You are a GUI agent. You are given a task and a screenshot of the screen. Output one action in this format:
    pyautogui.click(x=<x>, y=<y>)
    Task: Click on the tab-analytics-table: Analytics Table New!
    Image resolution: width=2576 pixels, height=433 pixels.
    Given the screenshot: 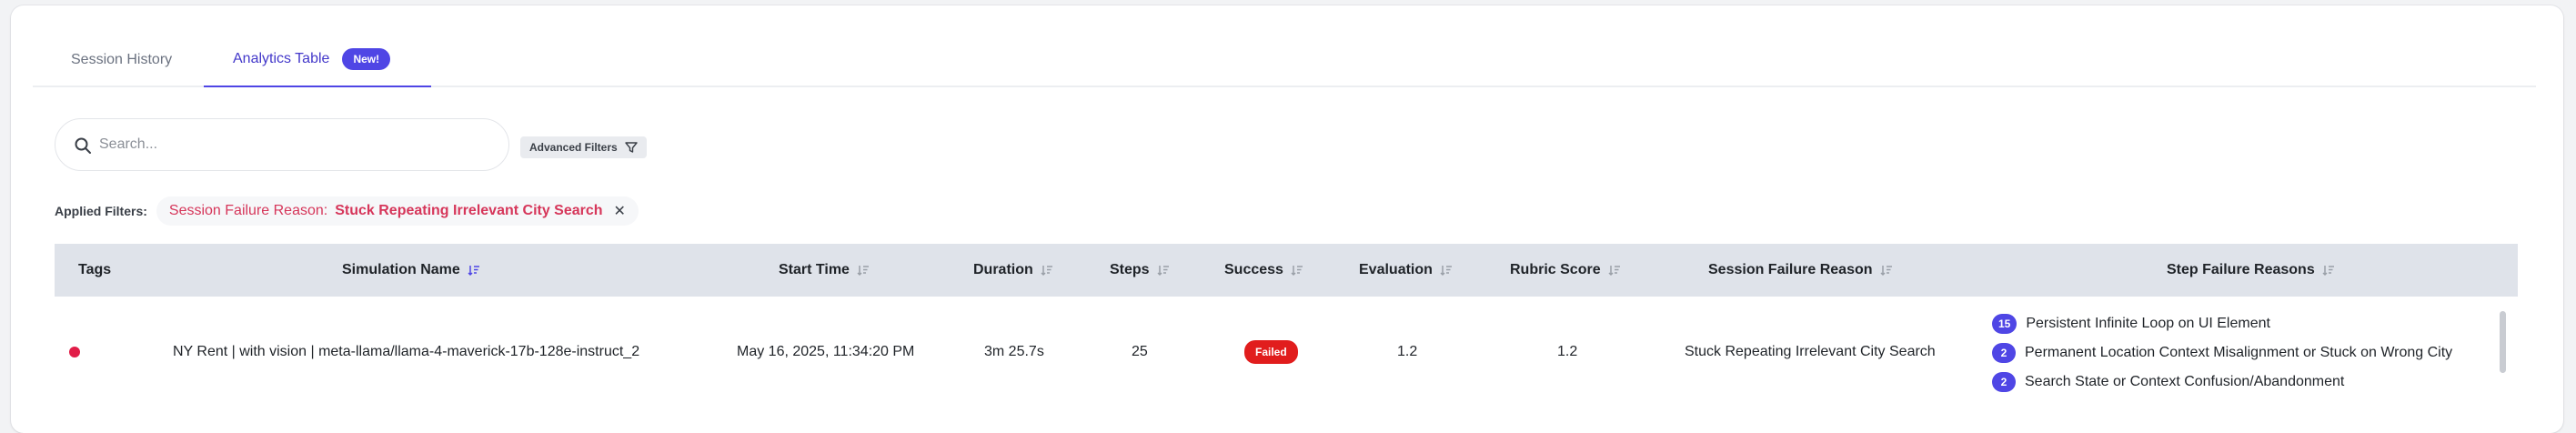 What is the action you would take?
    pyautogui.click(x=317, y=60)
    